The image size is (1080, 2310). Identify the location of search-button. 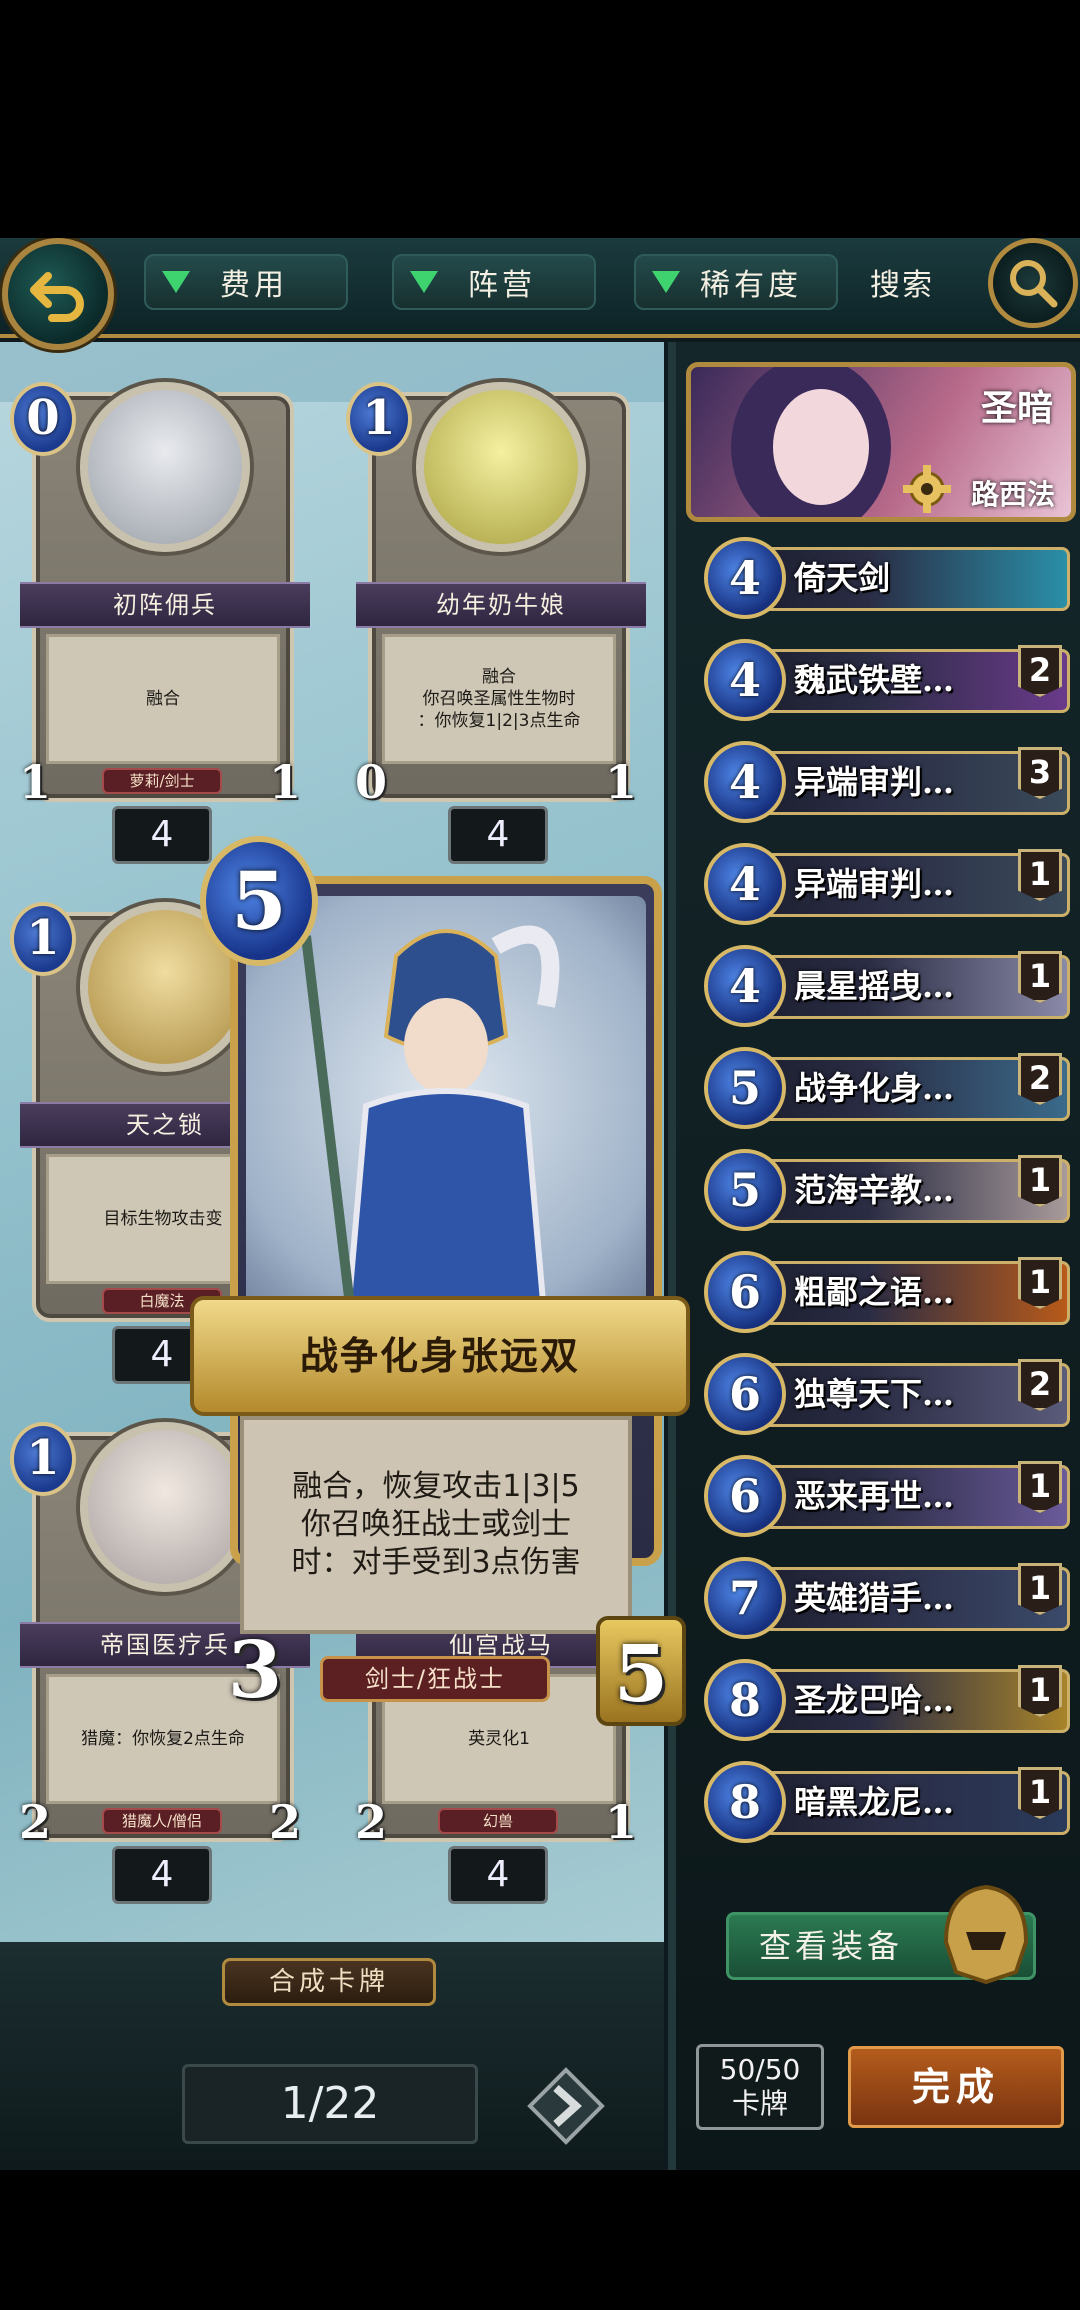
(1033, 283).